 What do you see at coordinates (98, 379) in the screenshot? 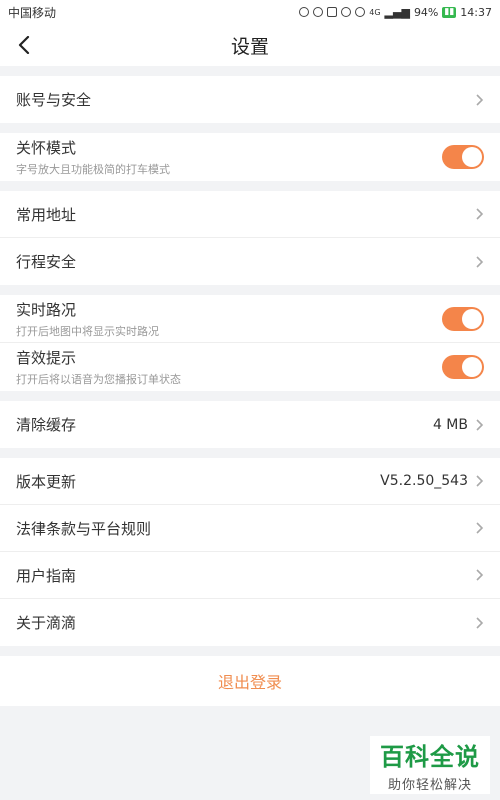
I see `row-sublabel: 打开后将以语音为您播报订单状态` at bounding box center [98, 379].